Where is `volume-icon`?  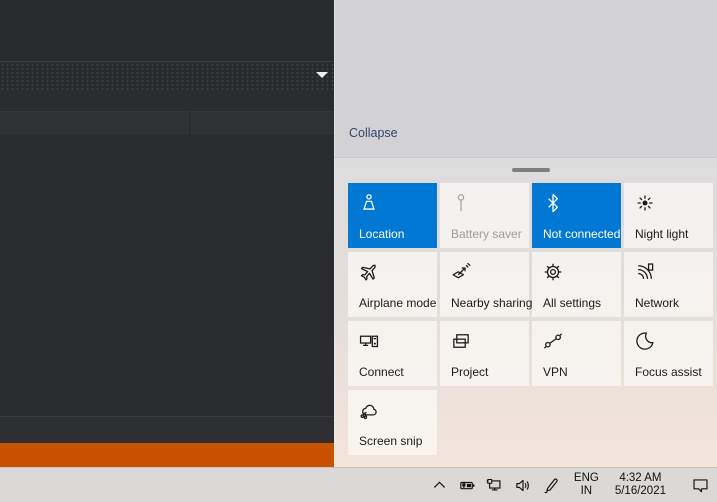
volume-icon is located at coordinates (524, 485).